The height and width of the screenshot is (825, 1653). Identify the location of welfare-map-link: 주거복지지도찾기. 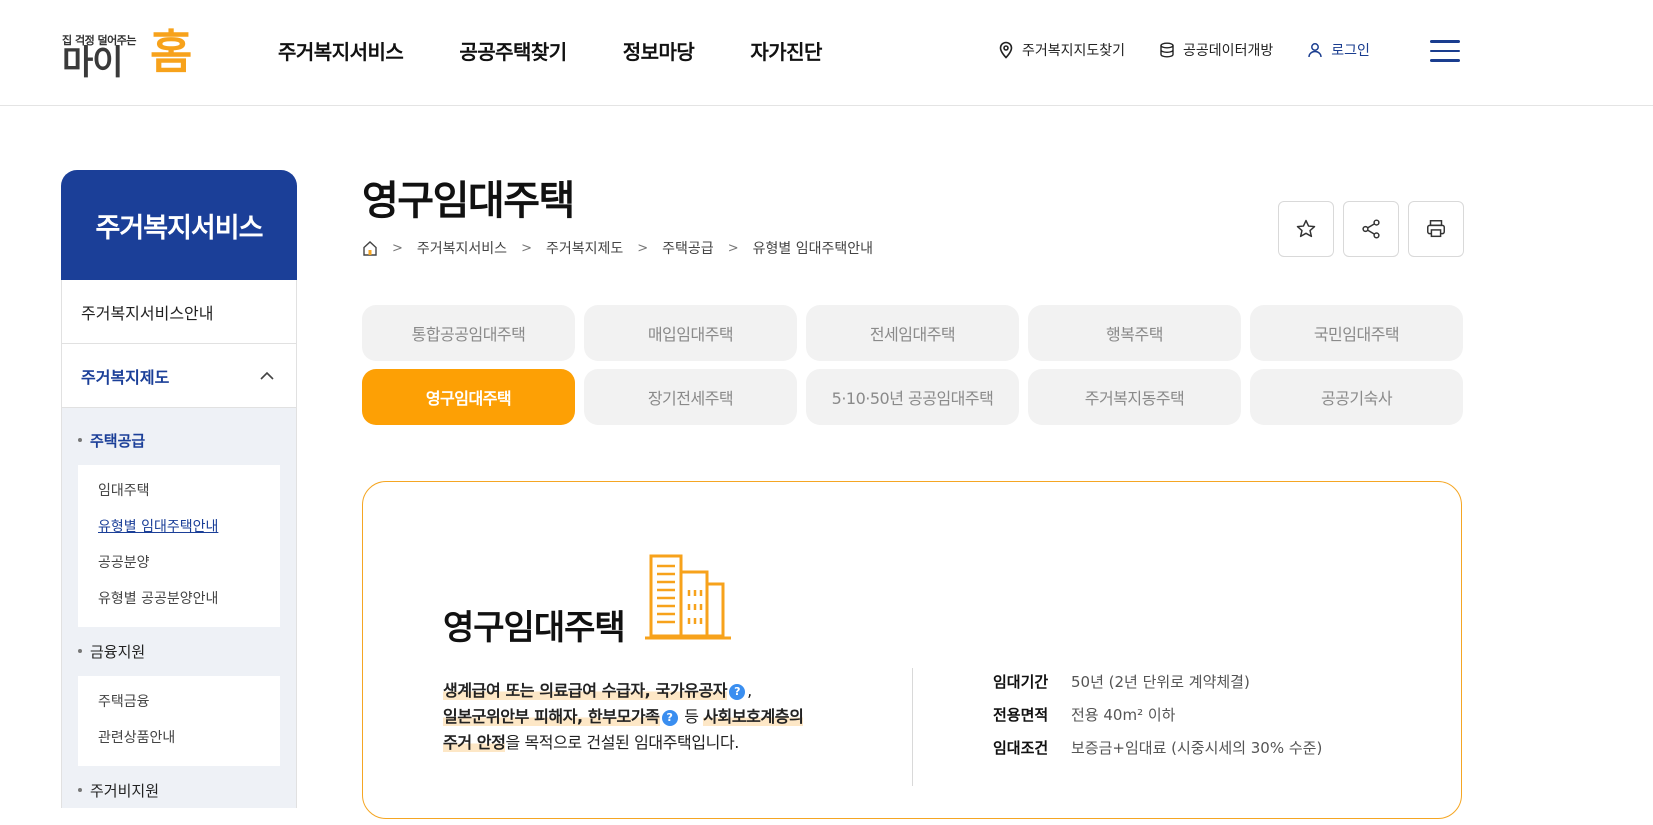
(1061, 50).